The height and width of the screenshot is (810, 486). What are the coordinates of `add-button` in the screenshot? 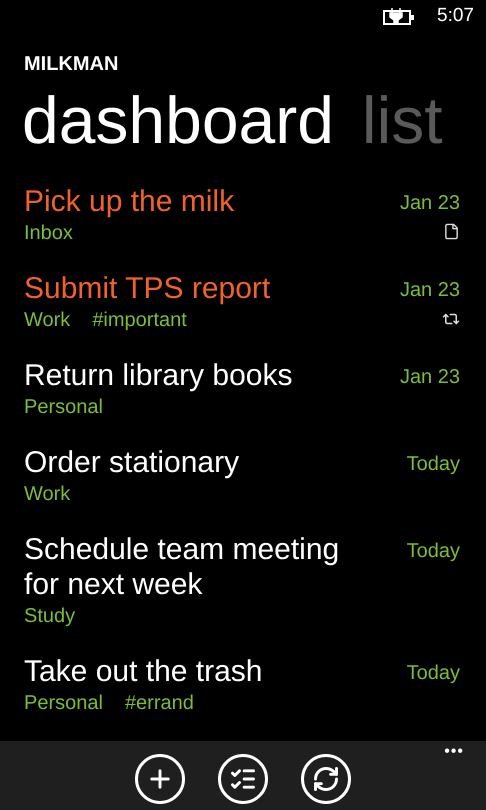 It's located at (160, 779).